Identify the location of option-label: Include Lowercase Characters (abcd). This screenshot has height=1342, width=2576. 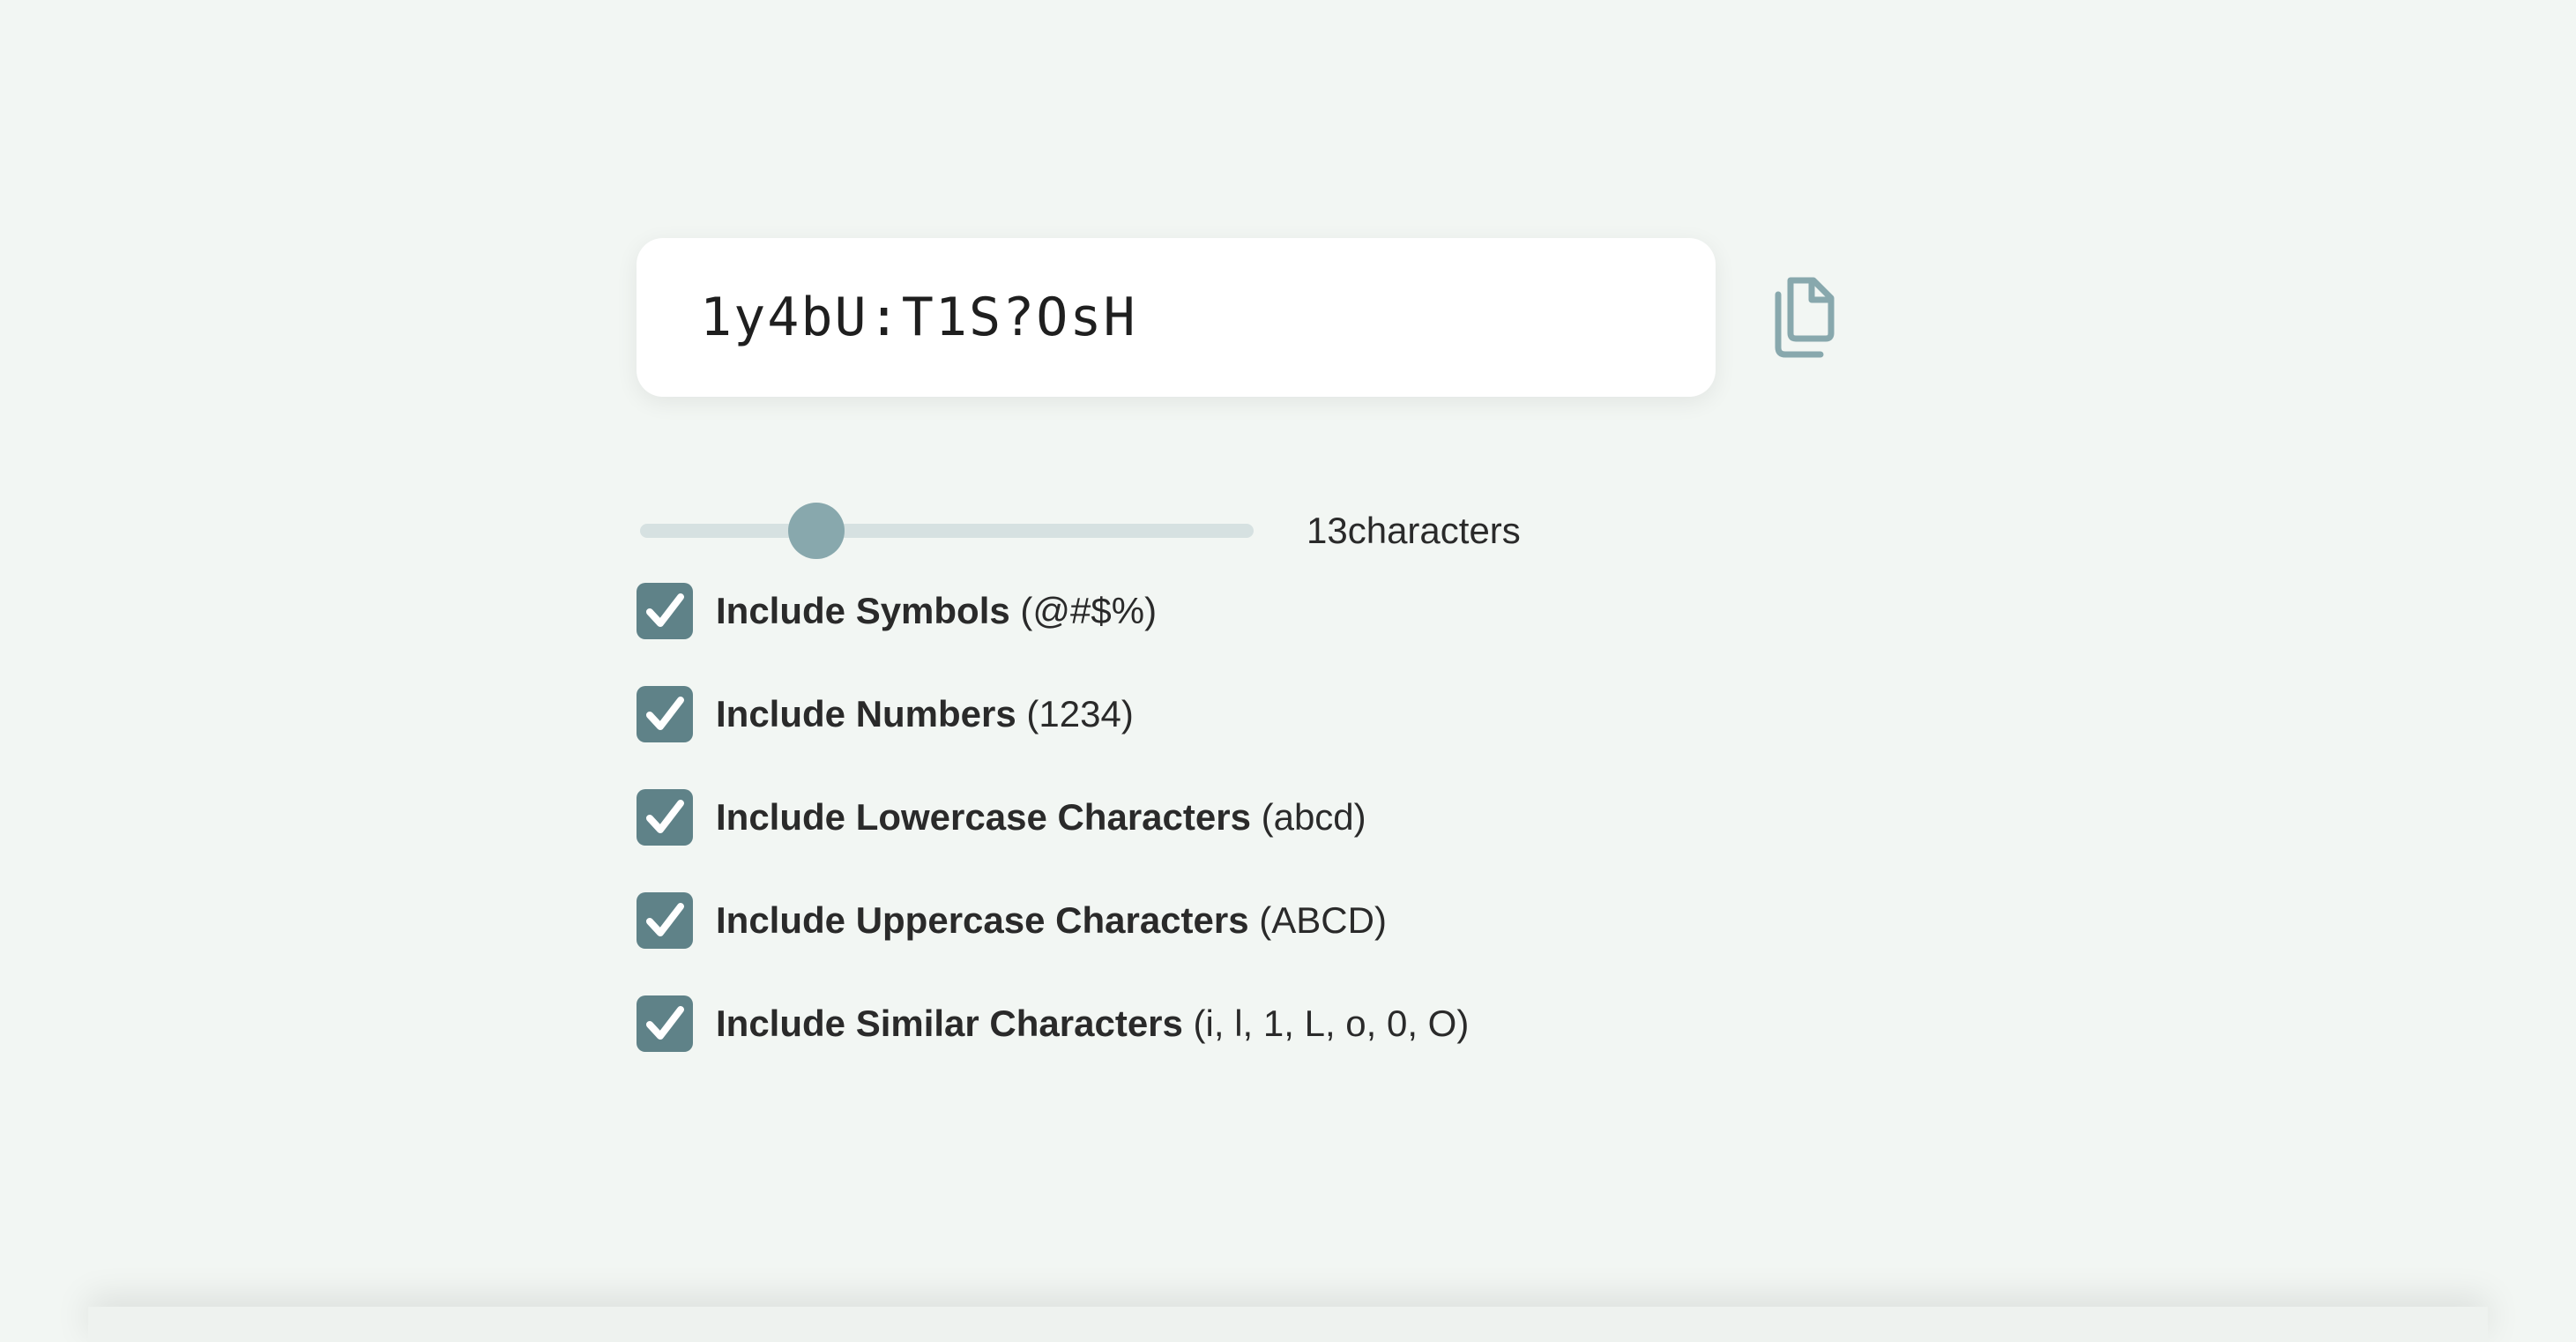
(1041, 818).